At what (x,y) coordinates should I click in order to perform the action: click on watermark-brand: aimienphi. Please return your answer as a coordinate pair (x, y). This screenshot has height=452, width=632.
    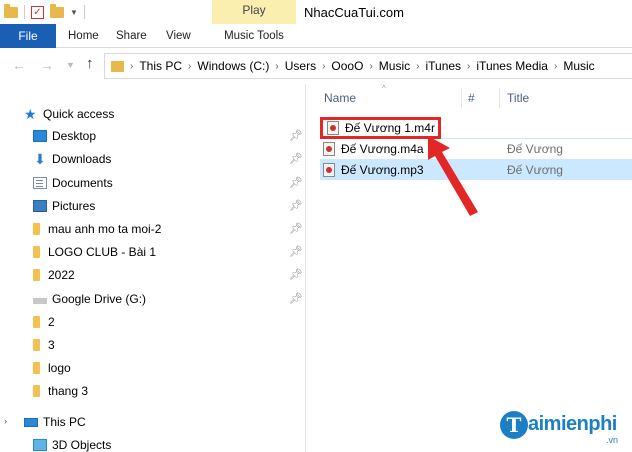
    Looking at the image, I should click on (572, 424).